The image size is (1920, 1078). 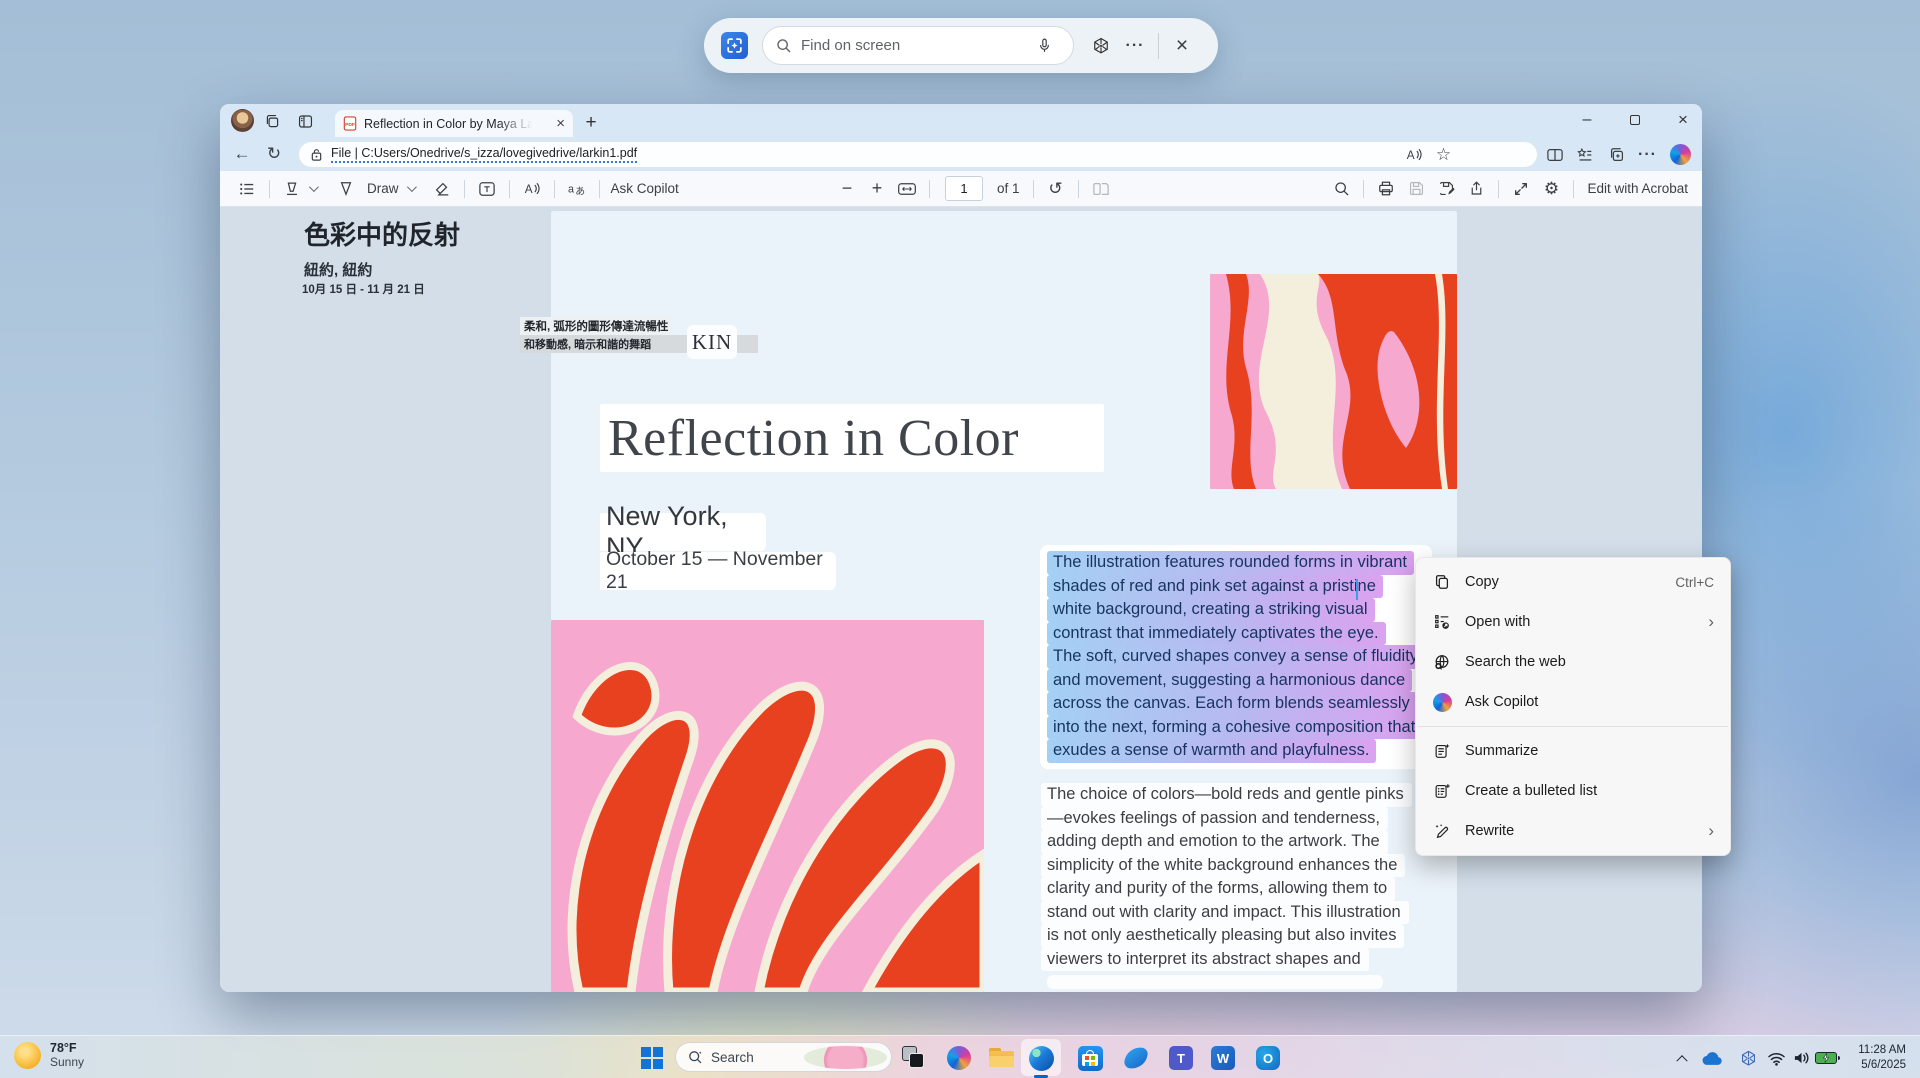 What do you see at coordinates (450, 123) in the screenshot?
I see `tab-title: Reflection in Color by Maya Larkin` at bounding box center [450, 123].